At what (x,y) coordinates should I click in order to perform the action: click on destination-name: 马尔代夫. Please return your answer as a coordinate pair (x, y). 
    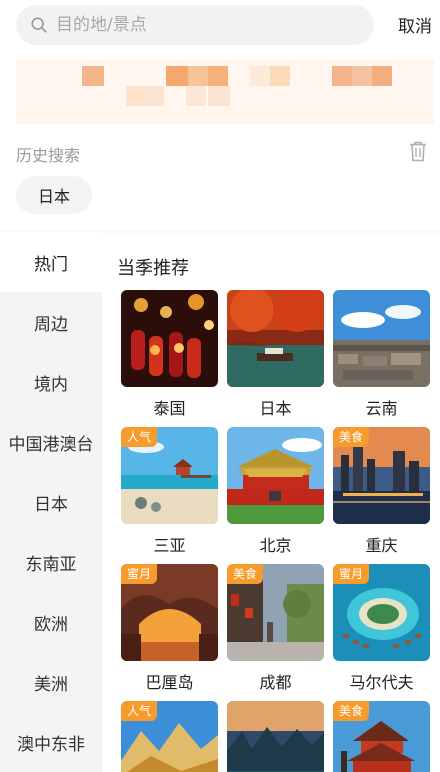
    Looking at the image, I should click on (381, 682).